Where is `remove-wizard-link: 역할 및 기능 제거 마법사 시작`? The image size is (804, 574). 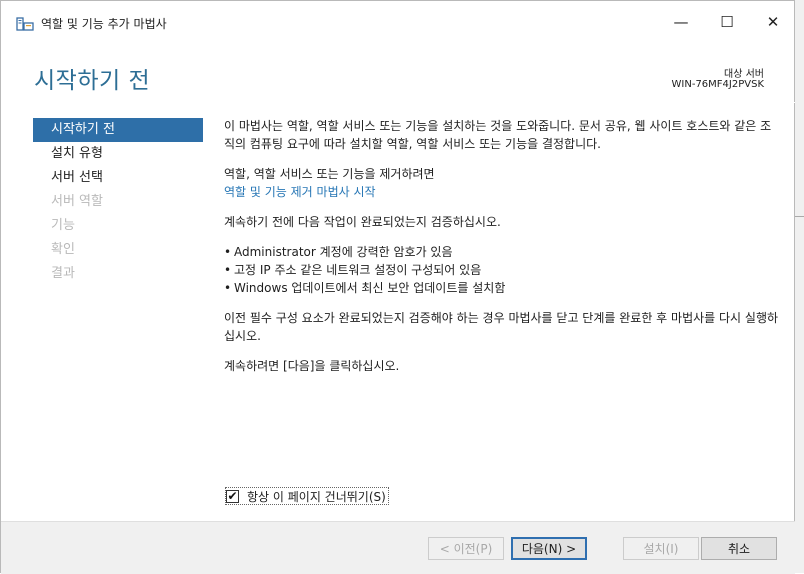 remove-wizard-link: 역할 및 기능 제거 마법사 시작 is located at coordinates (501, 192).